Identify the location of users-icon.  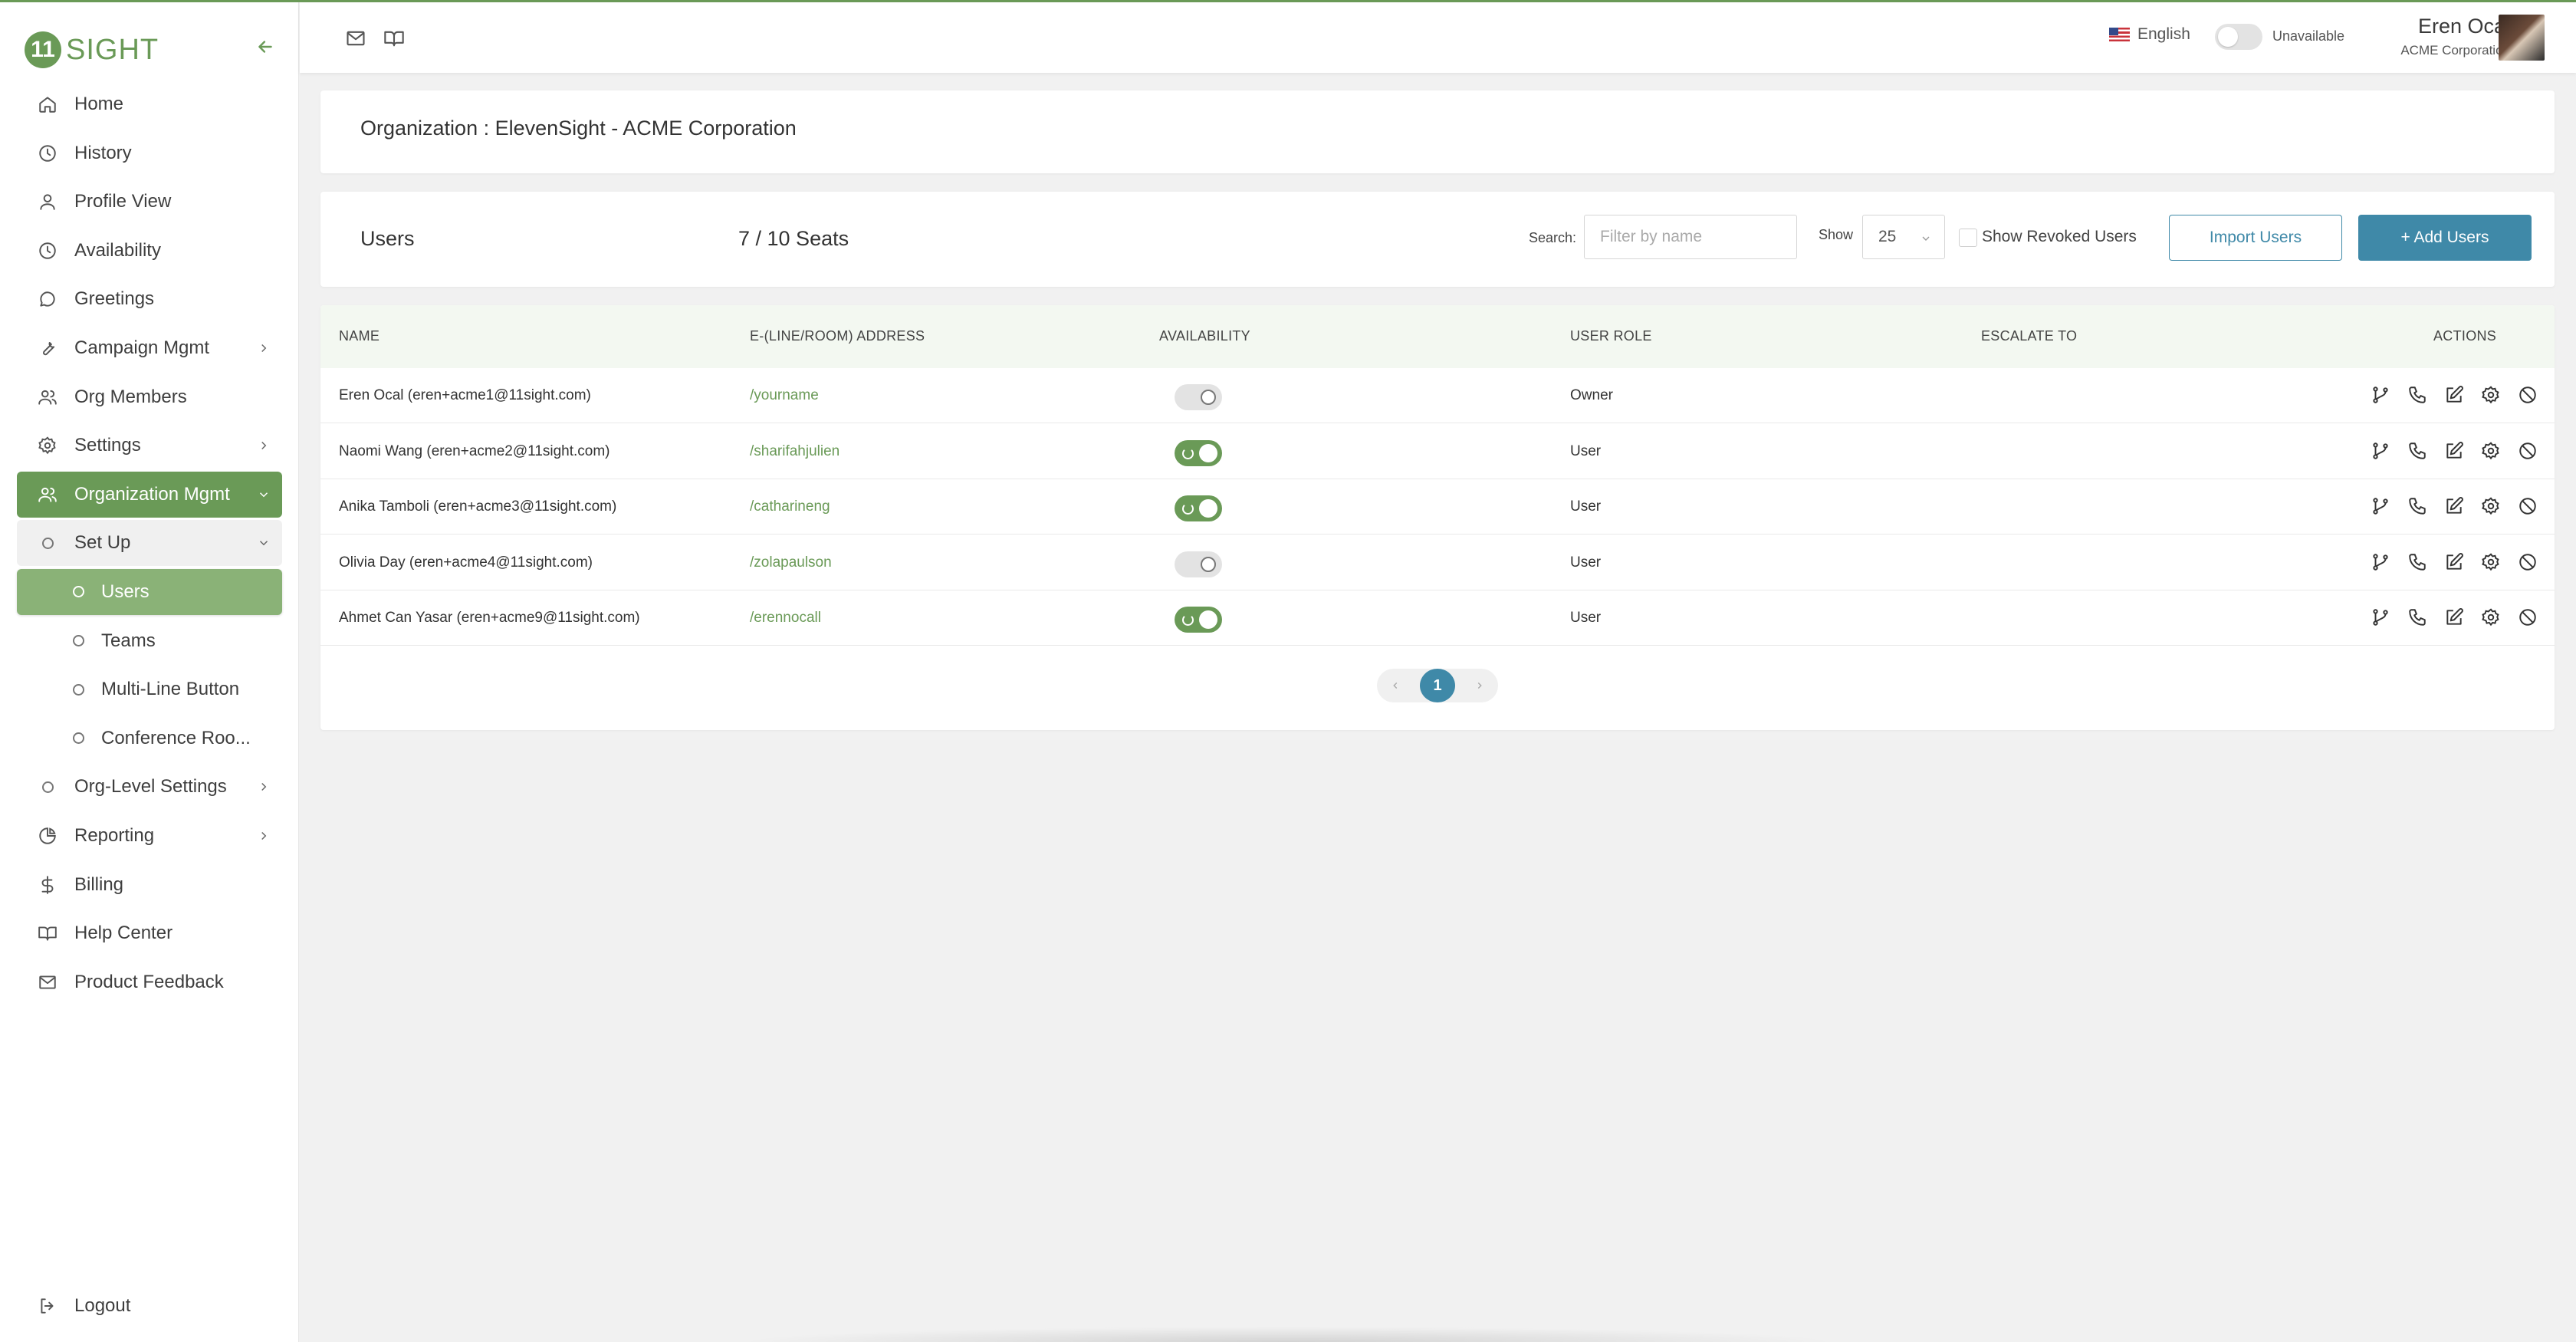
(48, 494).